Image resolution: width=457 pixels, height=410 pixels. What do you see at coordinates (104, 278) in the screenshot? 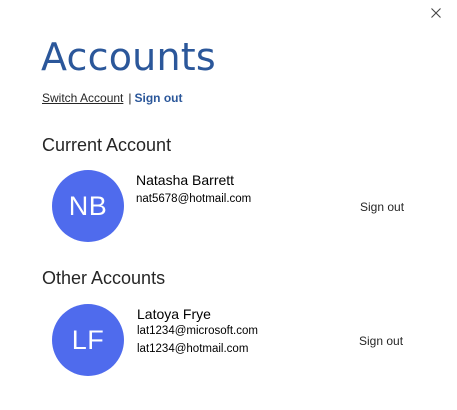
I see `other-accounts-heading: Other Accounts` at bounding box center [104, 278].